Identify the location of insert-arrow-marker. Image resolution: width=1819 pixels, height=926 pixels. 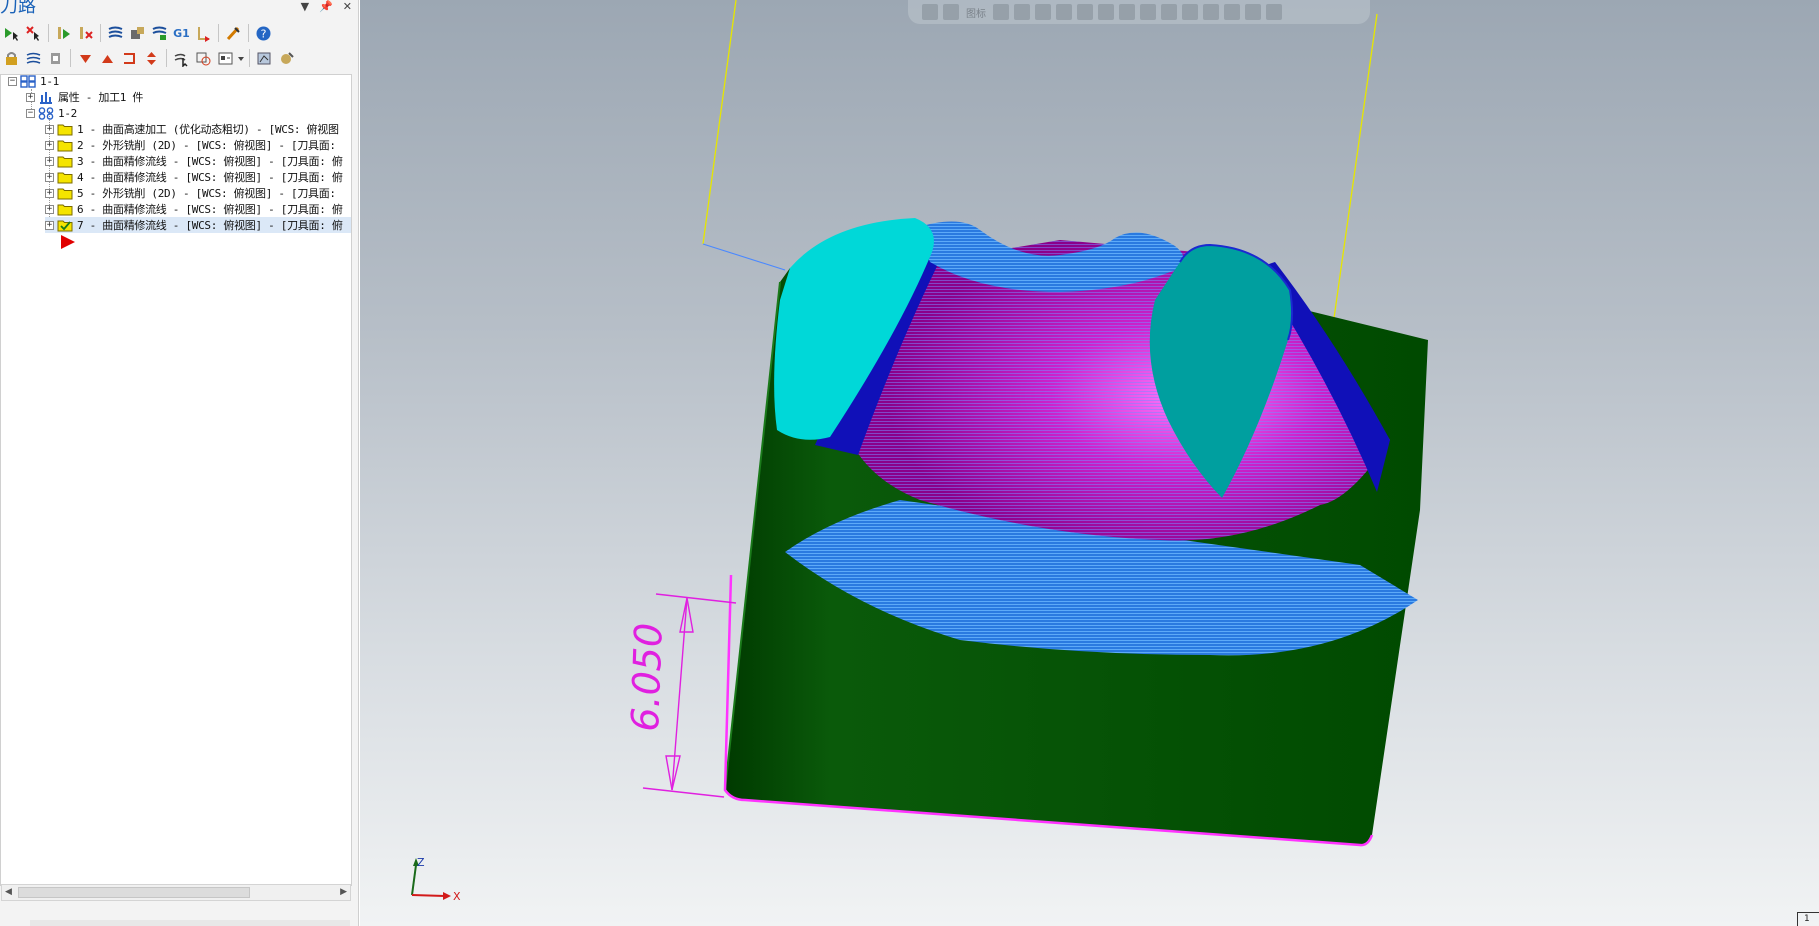
(68, 242).